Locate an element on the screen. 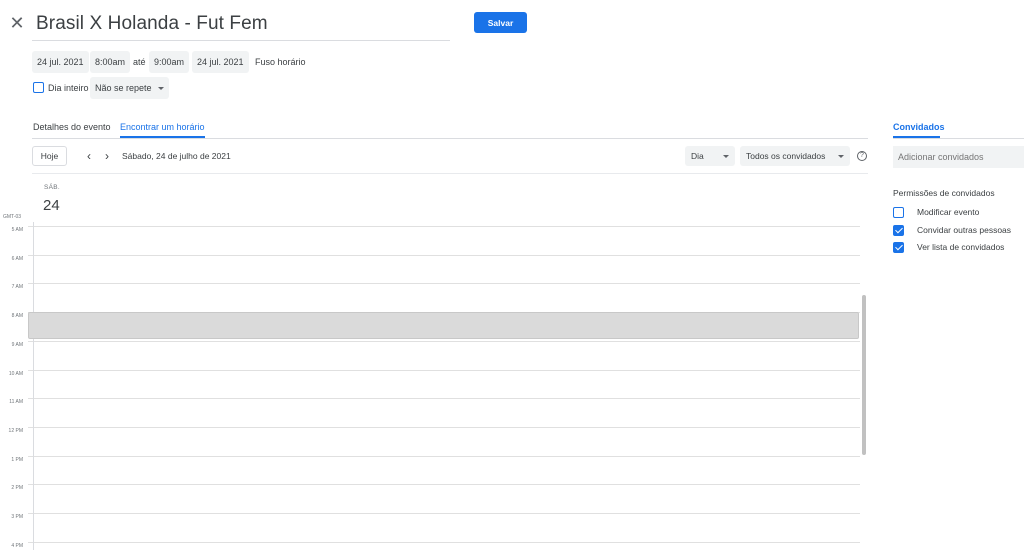 The height and width of the screenshot is (550, 1024). save-button: Salvar is located at coordinates (500, 22).